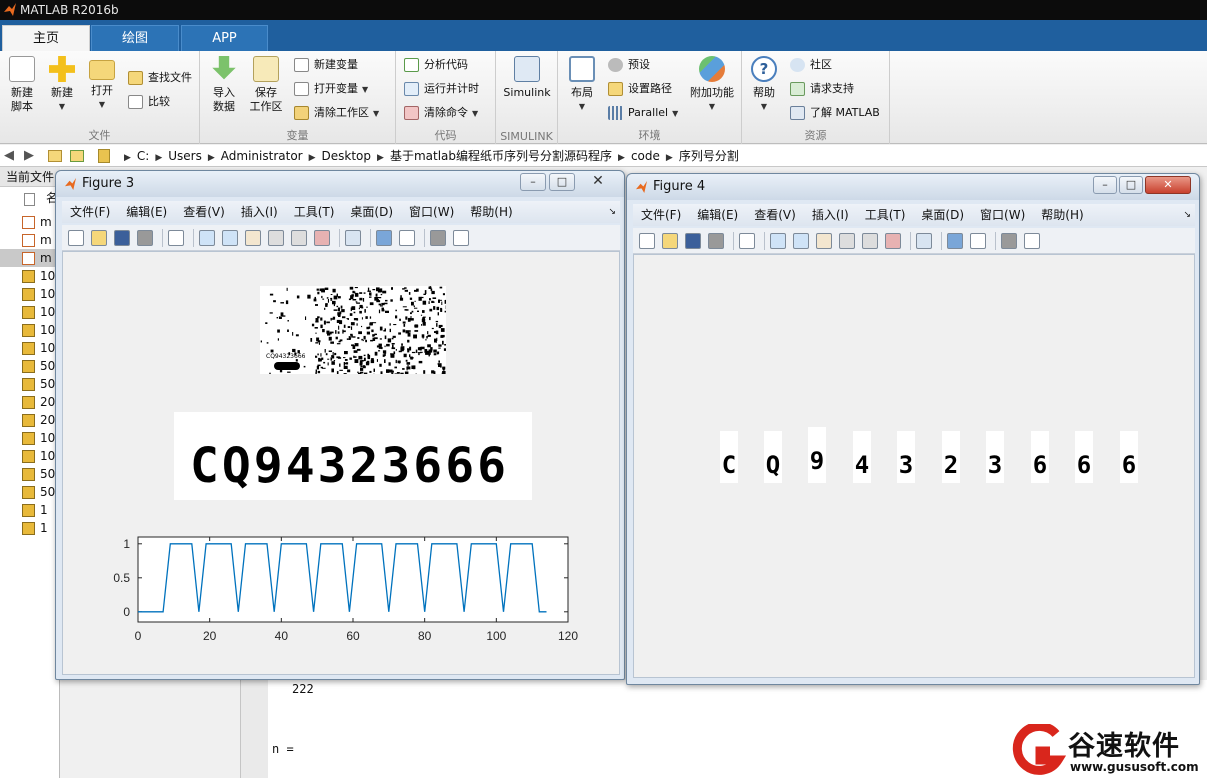  I want to click on find-files-button: 查找文件, so click(160, 78).